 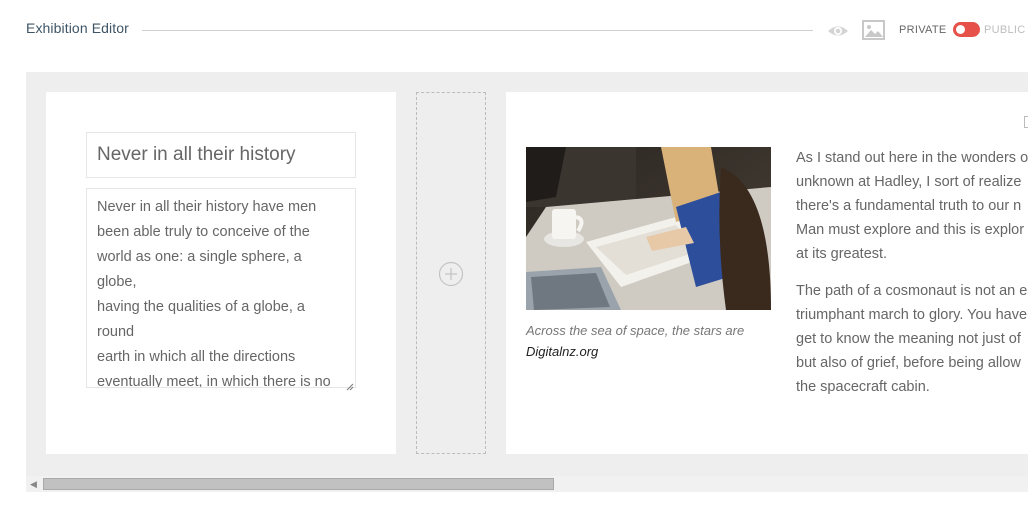 What do you see at coordinates (842, 254) in the screenshot?
I see `article-line: at its greatest.` at bounding box center [842, 254].